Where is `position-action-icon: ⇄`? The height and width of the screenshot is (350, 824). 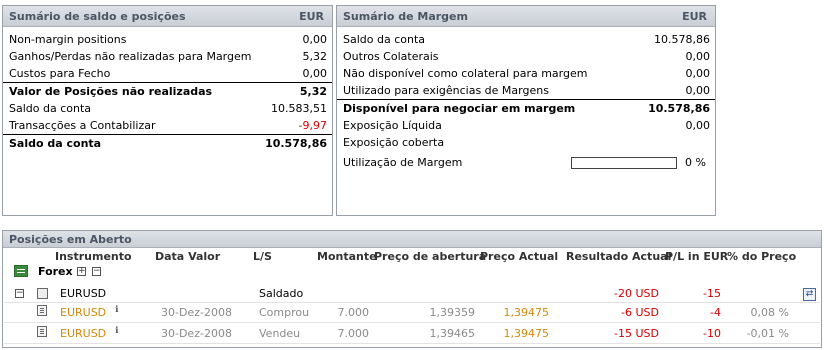
position-action-icon: ⇄ is located at coordinates (809, 294).